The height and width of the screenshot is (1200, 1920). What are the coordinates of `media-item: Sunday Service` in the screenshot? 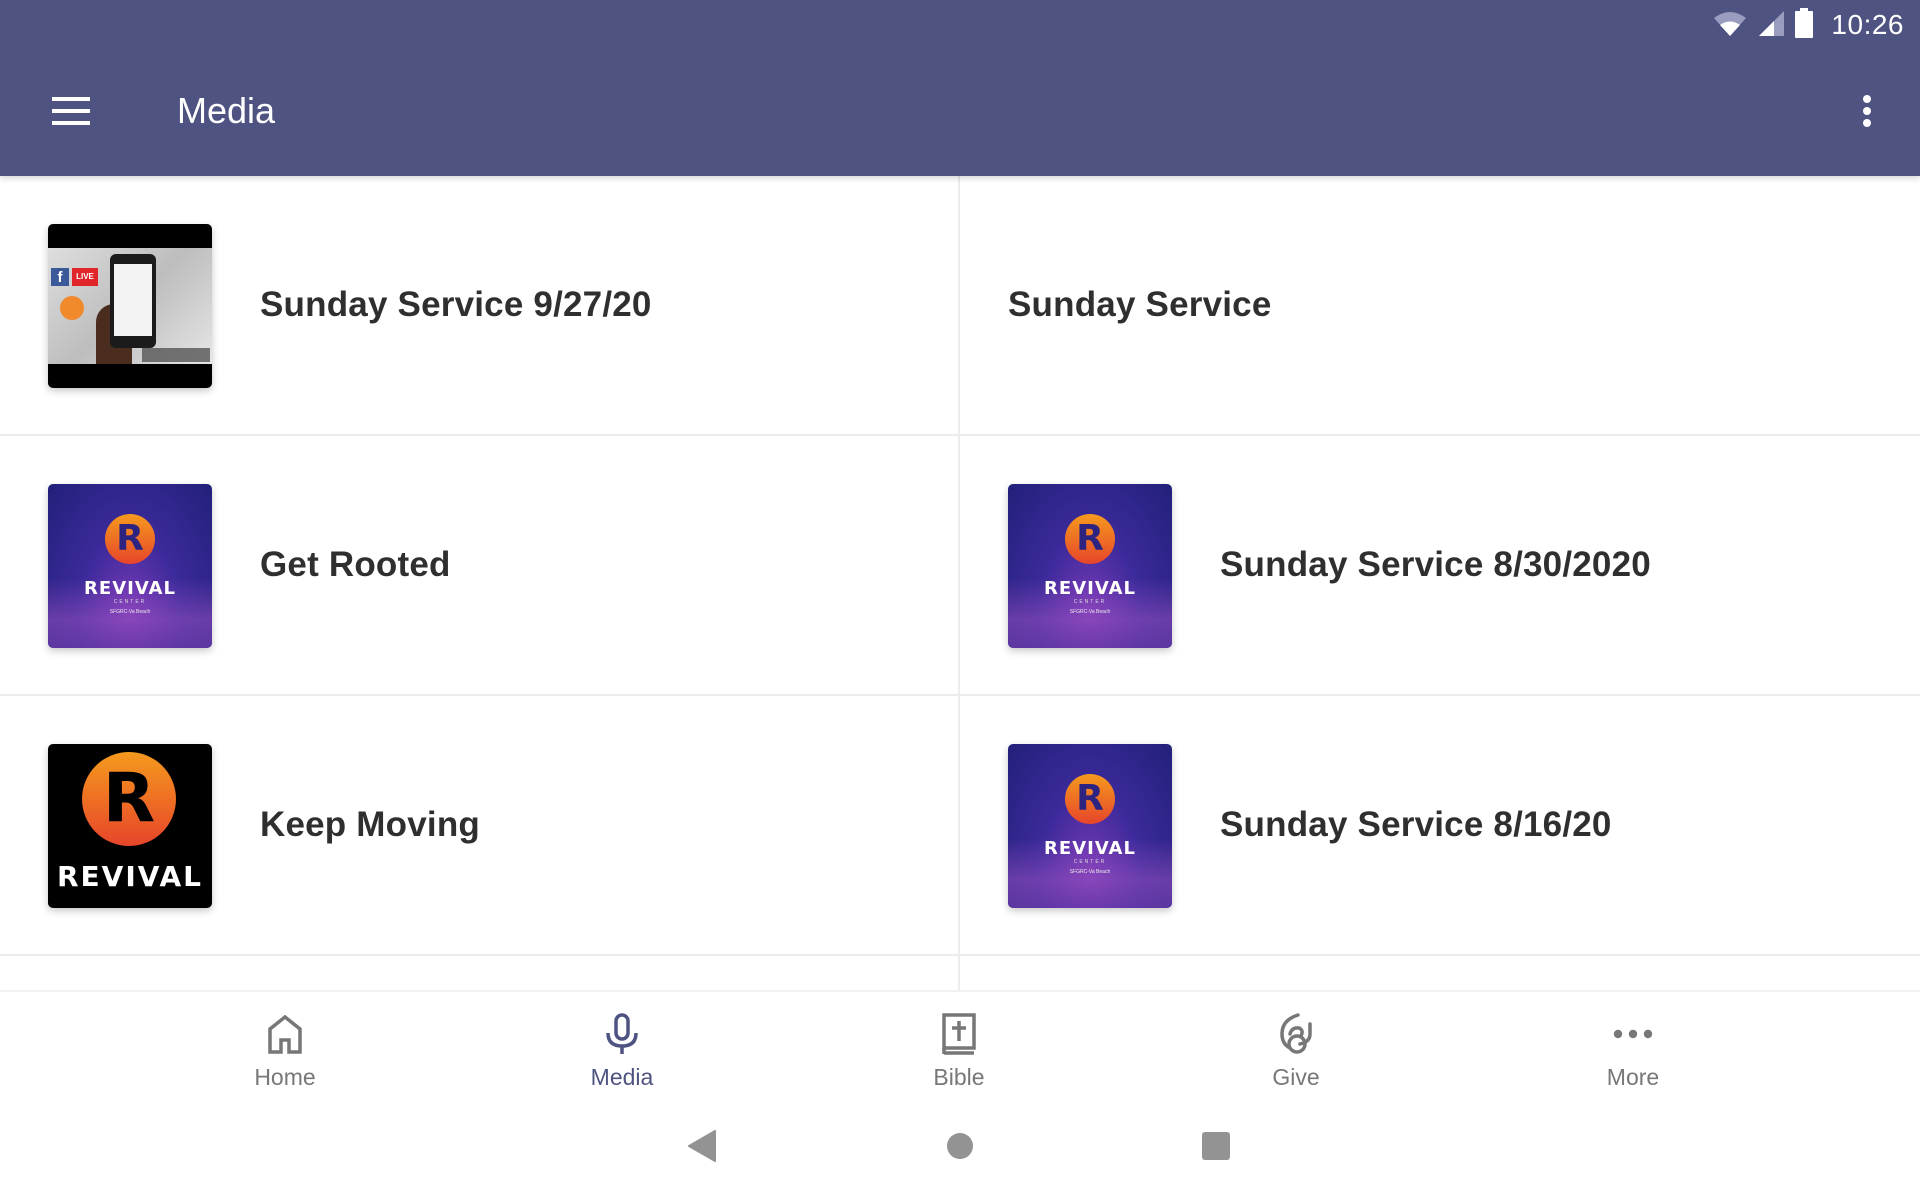 It's located at (1440, 306).